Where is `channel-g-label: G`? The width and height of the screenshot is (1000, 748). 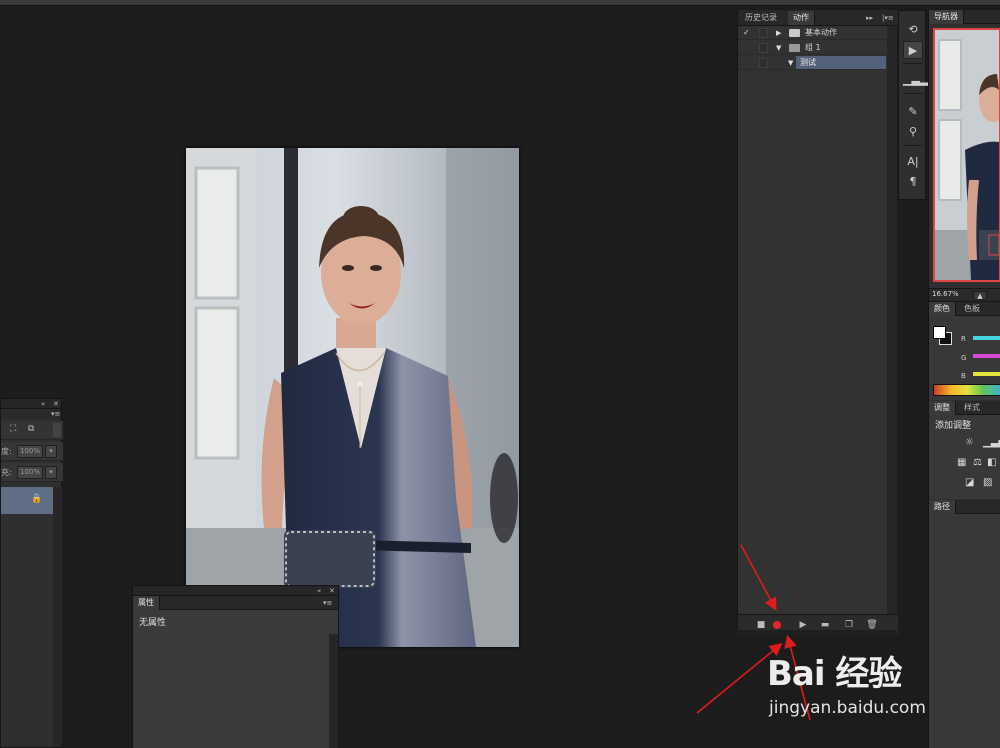 channel-g-label: G is located at coordinates (964, 358).